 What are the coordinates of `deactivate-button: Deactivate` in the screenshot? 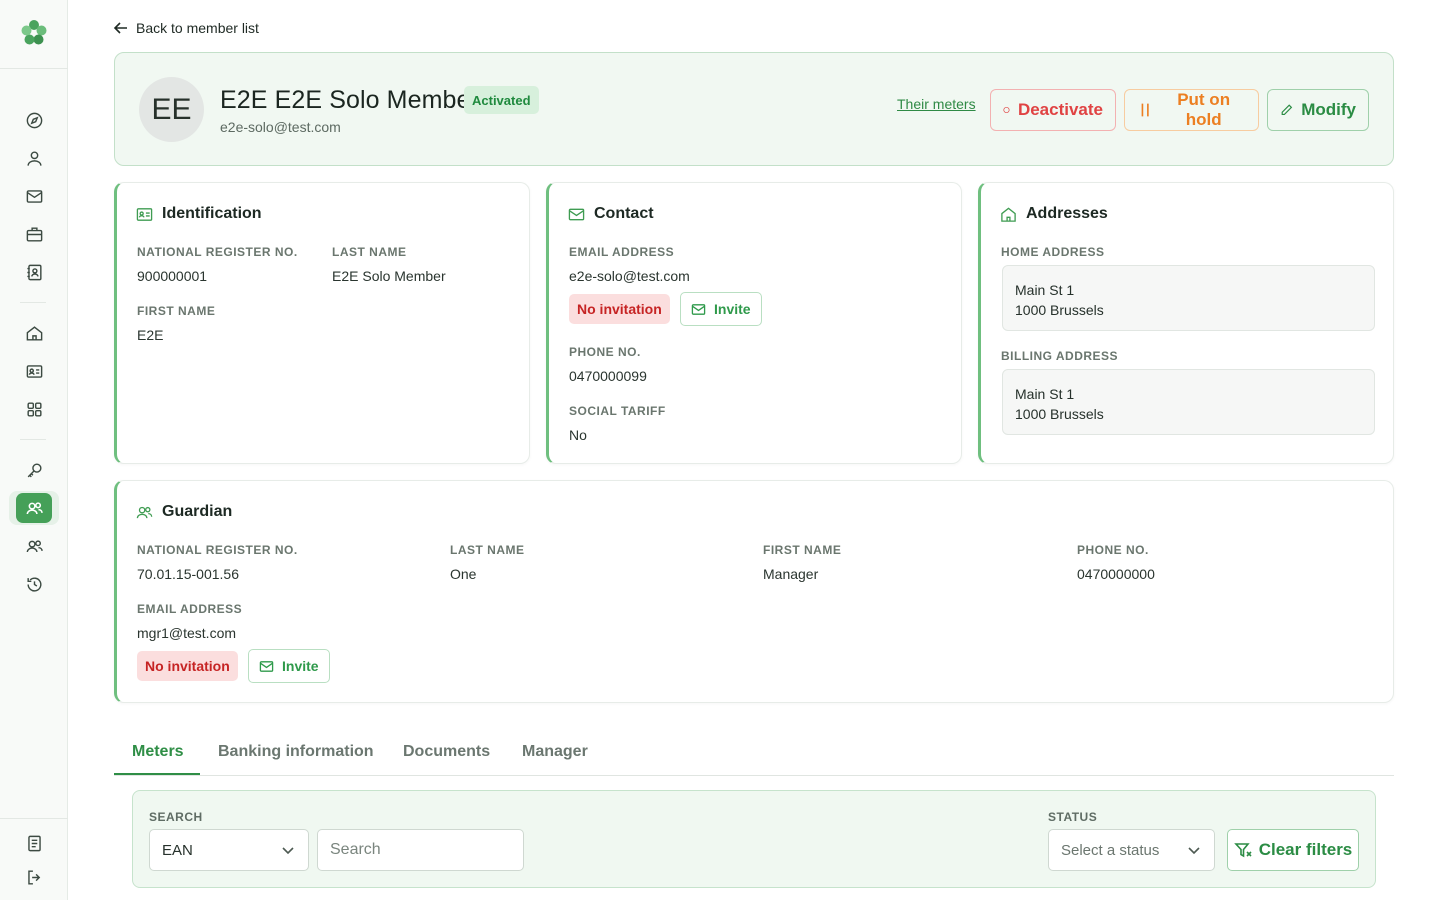 It's located at (1053, 110).